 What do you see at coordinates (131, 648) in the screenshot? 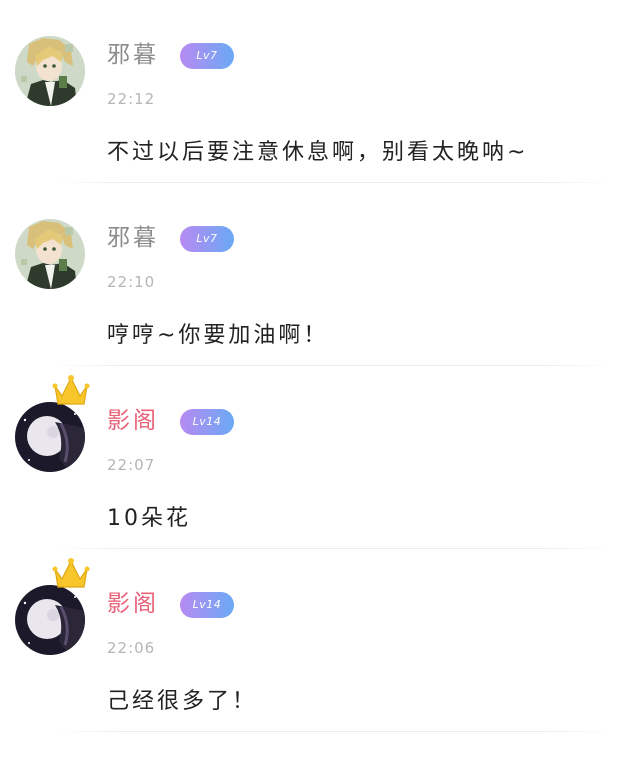
I see `comment-time: 22:06` at bounding box center [131, 648].